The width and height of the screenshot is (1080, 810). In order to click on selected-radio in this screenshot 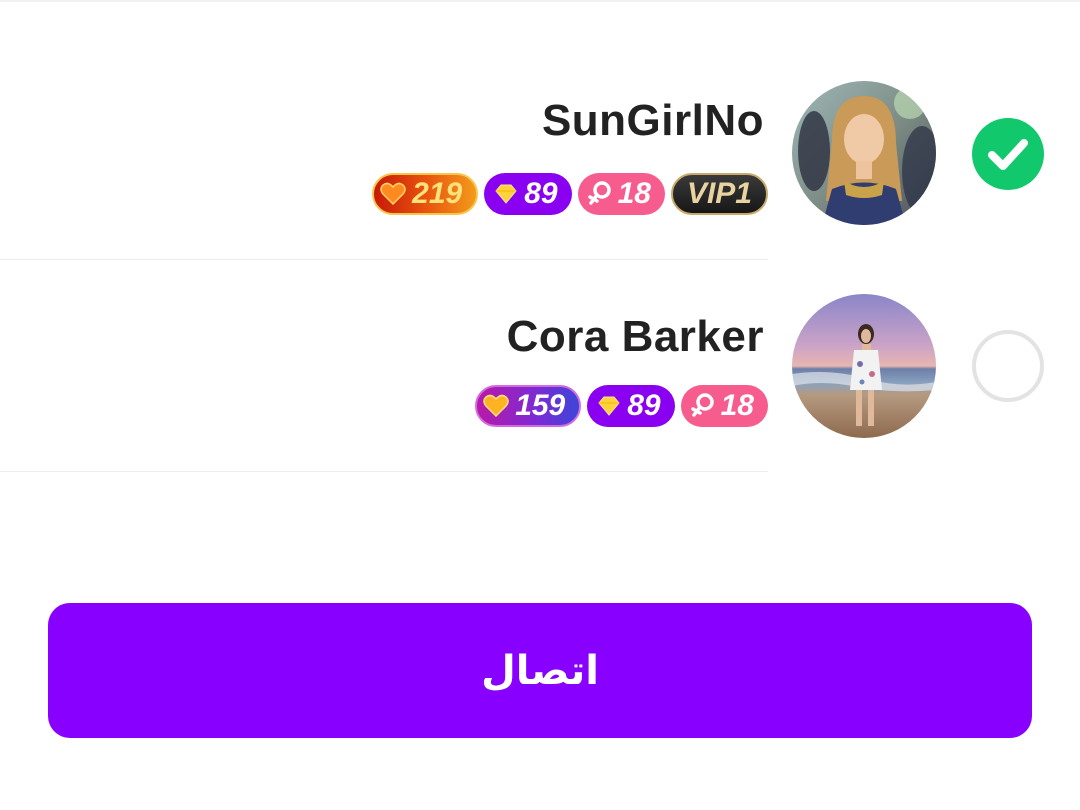, I will do `click(1008, 154)`.